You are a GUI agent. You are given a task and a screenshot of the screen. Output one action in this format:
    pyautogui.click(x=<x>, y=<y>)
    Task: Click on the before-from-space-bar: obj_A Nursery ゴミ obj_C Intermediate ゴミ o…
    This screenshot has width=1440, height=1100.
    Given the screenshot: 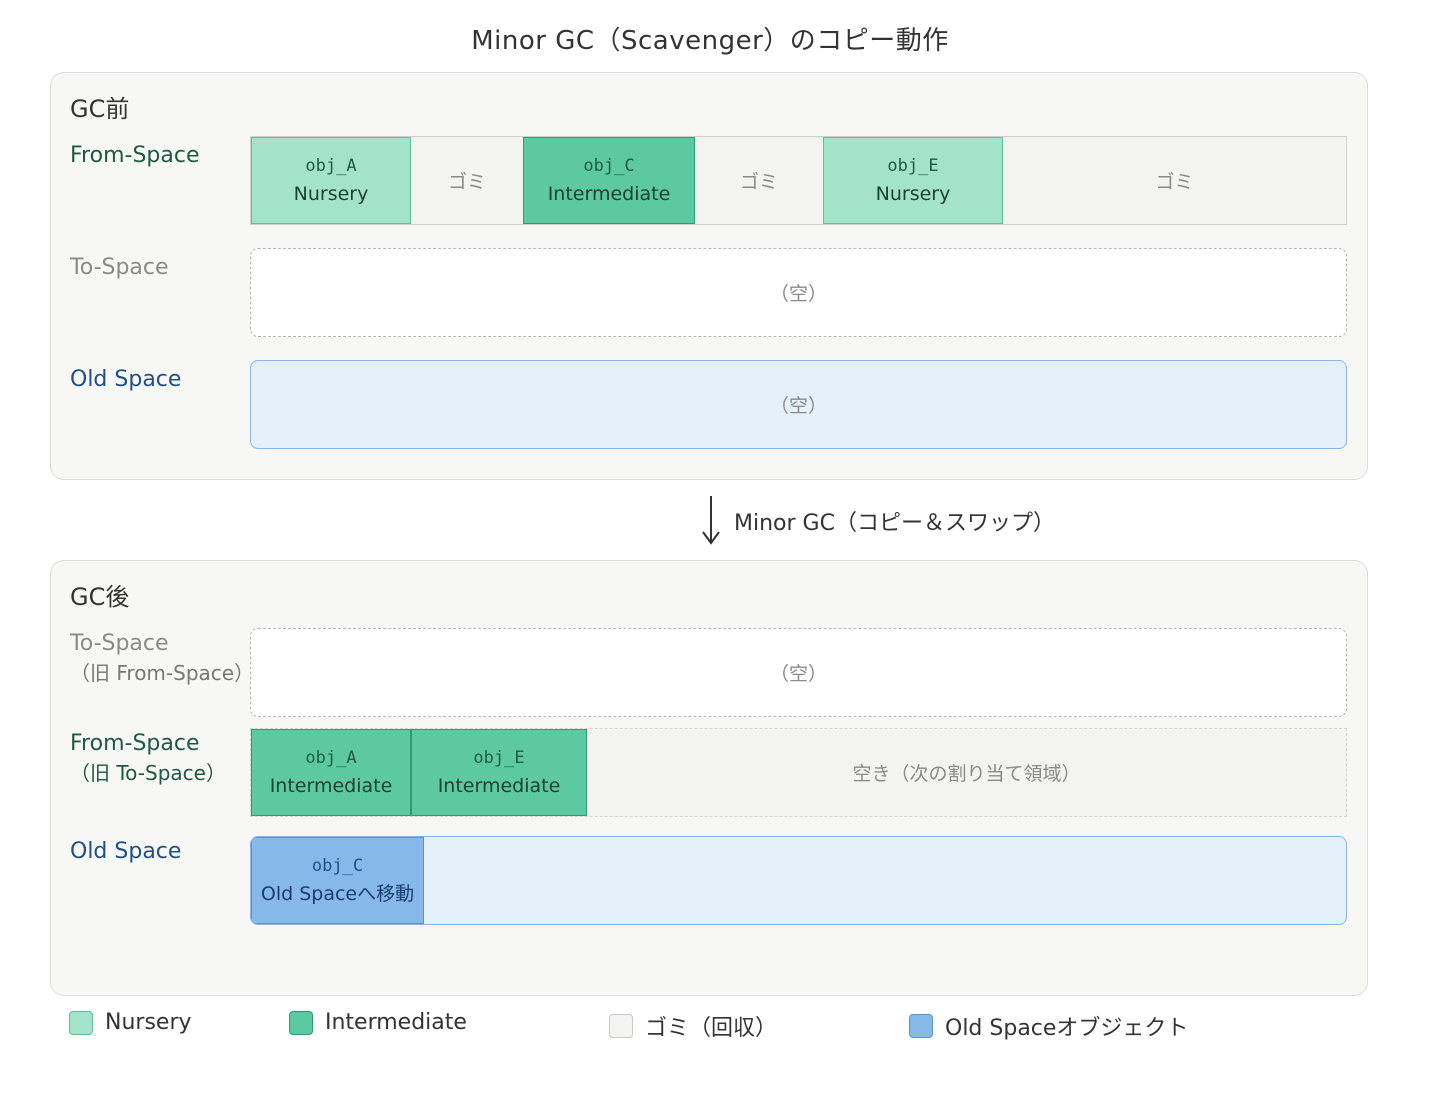 What is the action you would take?
    pyautogui.click(x=798, y=180)
    